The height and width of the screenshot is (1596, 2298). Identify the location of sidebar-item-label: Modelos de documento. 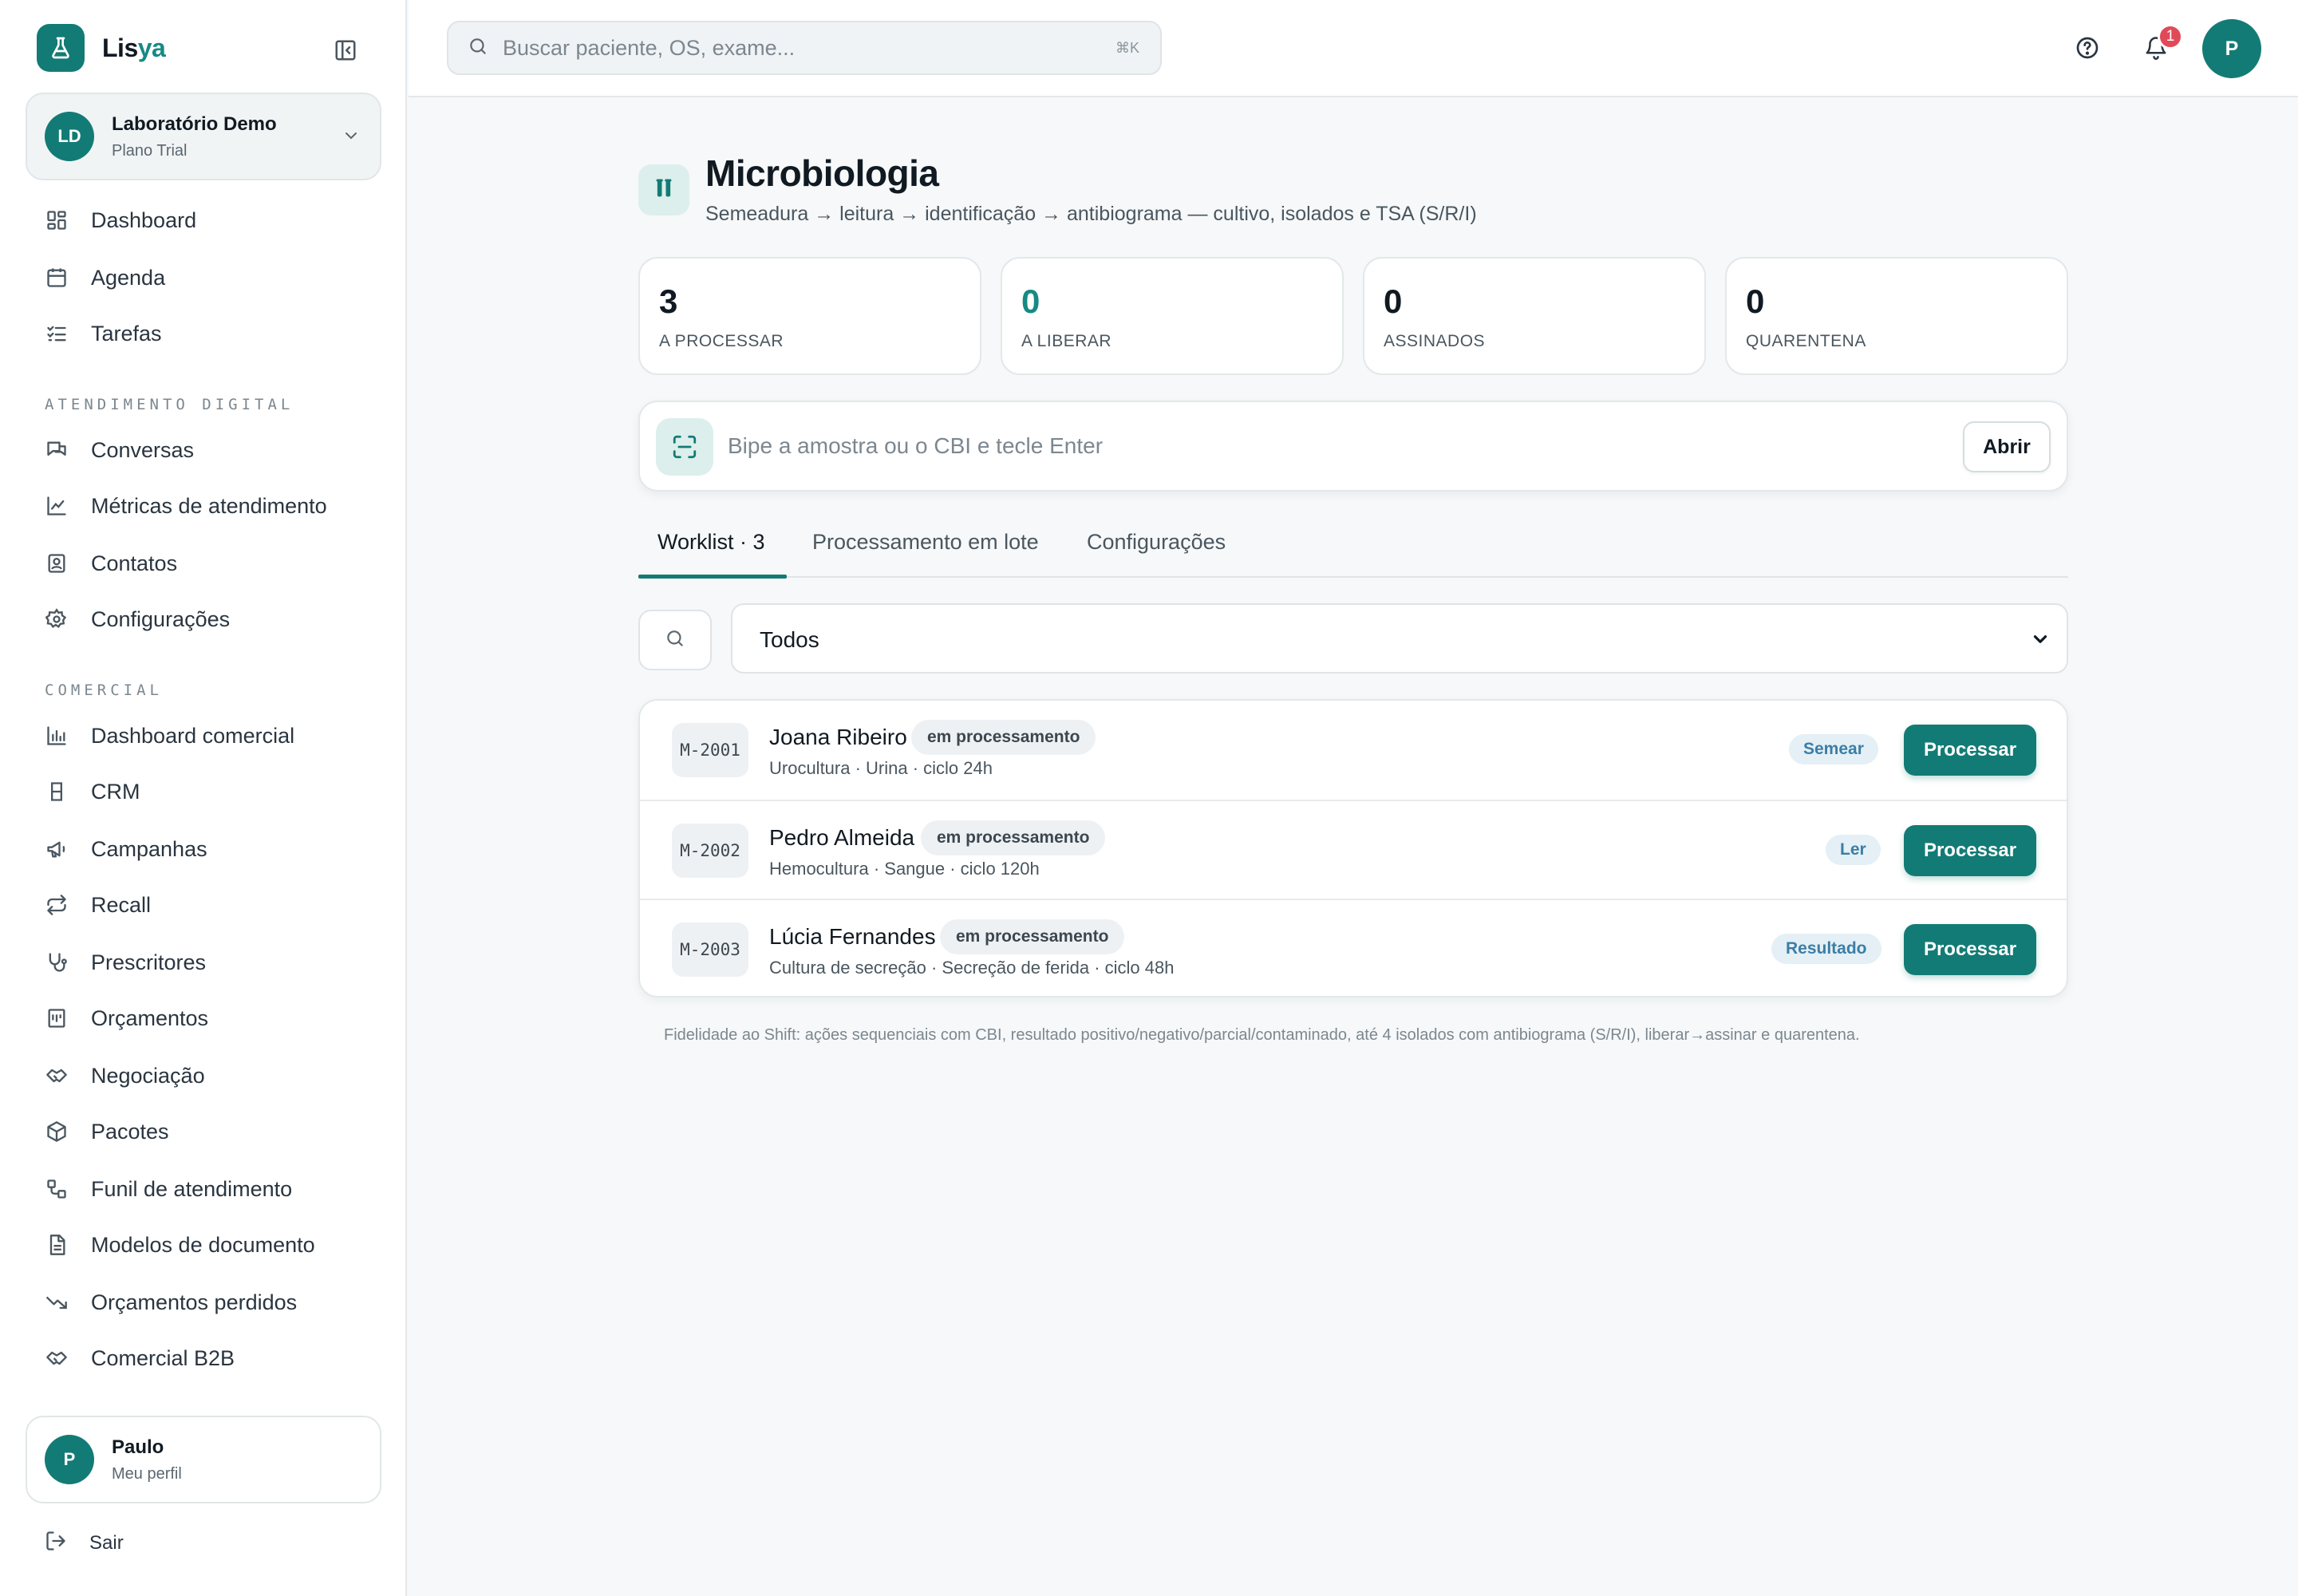
(203, 1244).